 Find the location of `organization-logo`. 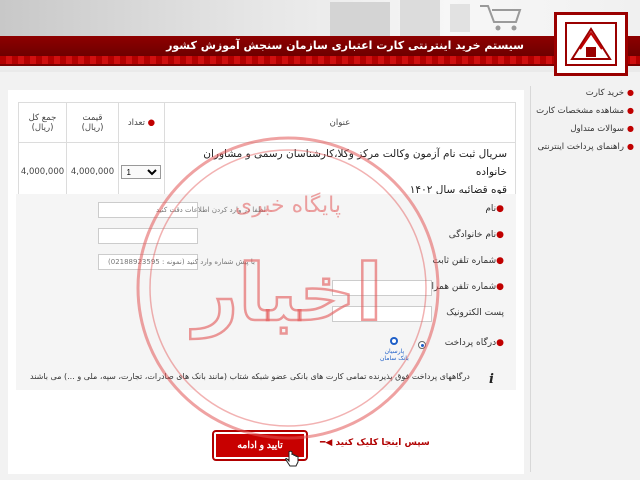

organization-logo is located at coordinates (591, 44).